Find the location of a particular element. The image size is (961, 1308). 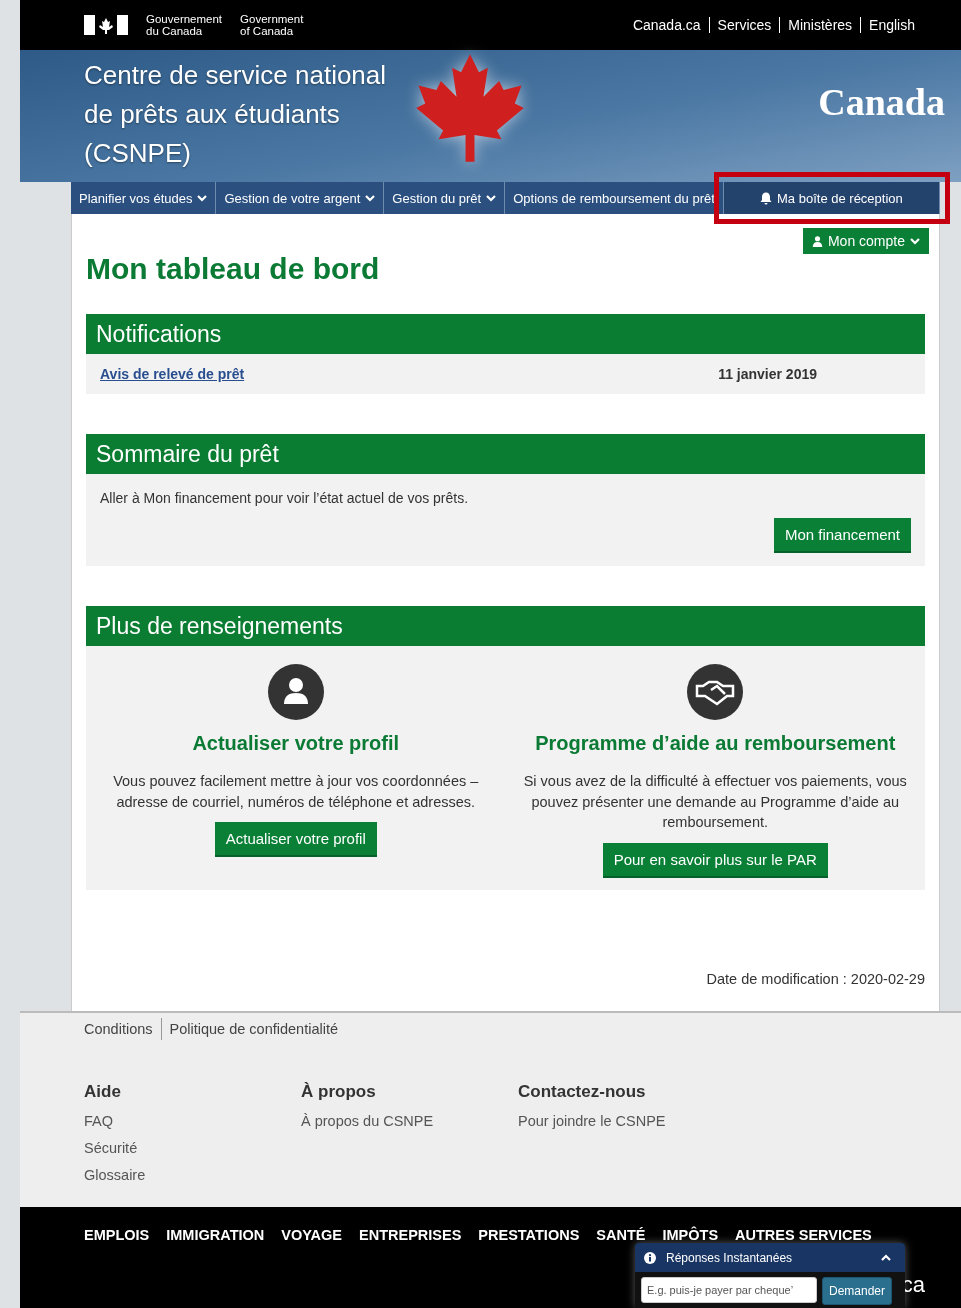

modified-date: Date de modification : 2020-02-29 is located at coordinates (815, 979).